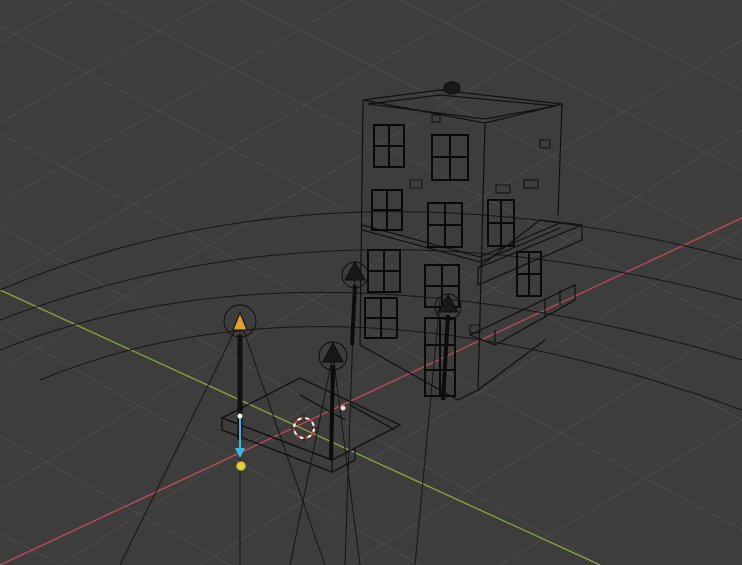 This screenshot has height=565, width=742. What do you see at coordinates (240, 416) in the screenshot?
I see `light-handle-dot` at bounding box center [240, 416].